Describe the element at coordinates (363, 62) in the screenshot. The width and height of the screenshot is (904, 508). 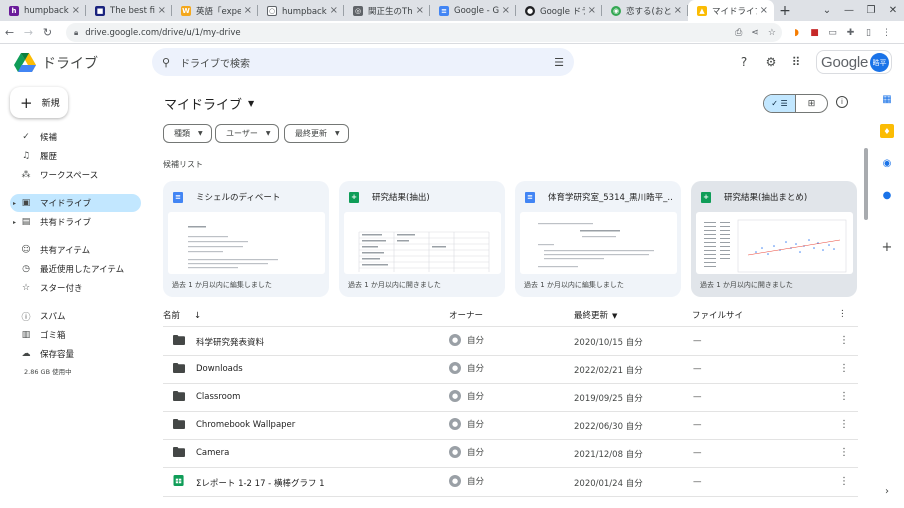
I see `search-bar: ⚲ ドライブで検索 ☰` at that location.